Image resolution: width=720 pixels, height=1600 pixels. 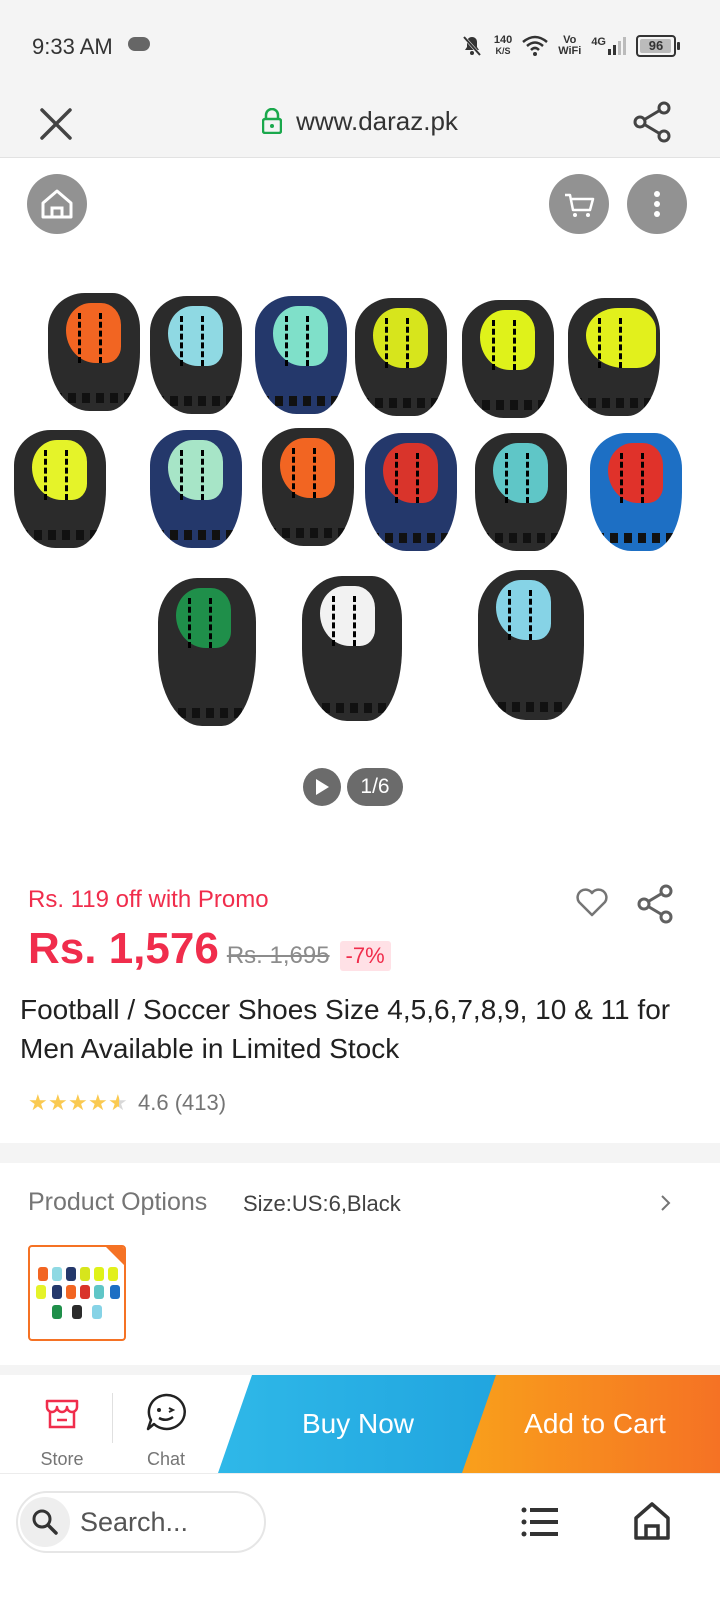 What do you see at coordinates (139, 44) in the screenshot?
I see `vpn-icon` at bounding box center [139, 44].